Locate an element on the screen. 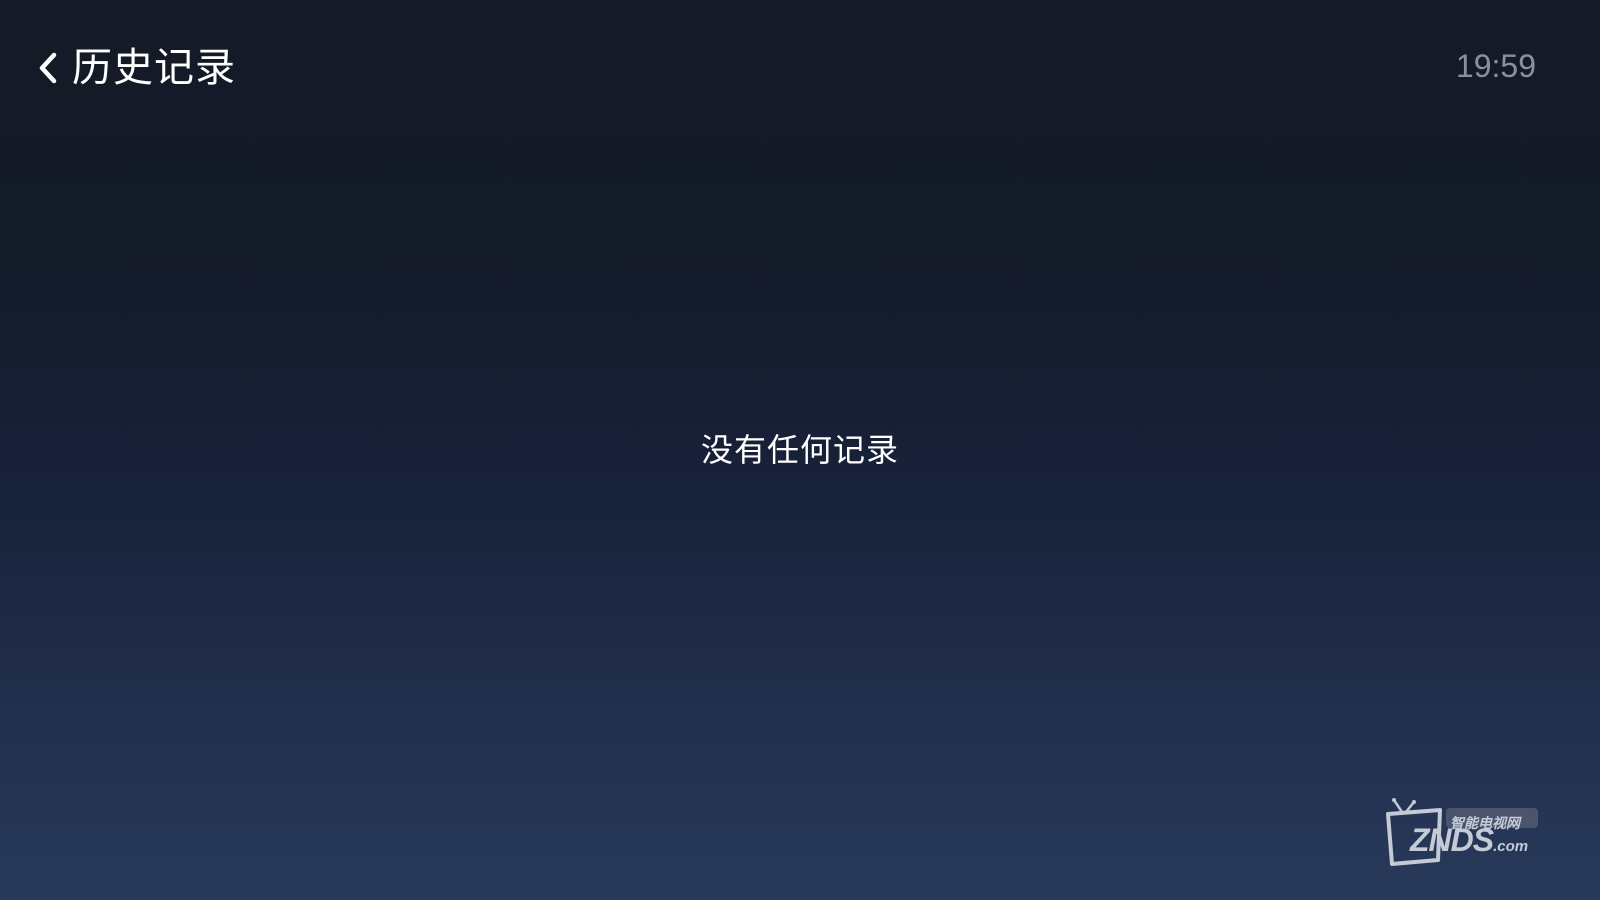 The width and height of the screenshot is (1600, 900). watermark-brand-text: ZNDS is located at coordinates (1452, 840).